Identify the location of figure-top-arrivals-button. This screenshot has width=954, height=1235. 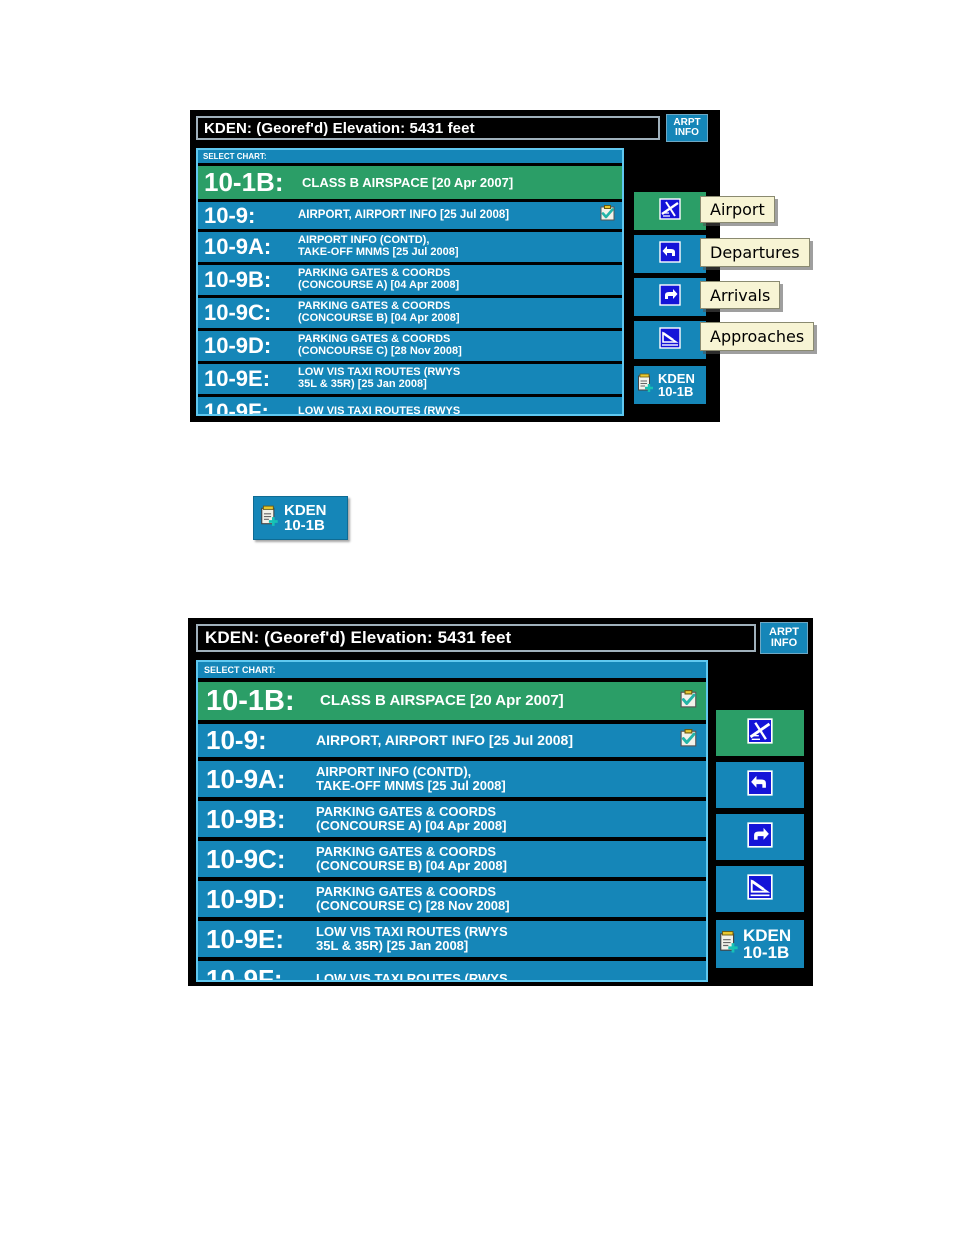
(670, 297).